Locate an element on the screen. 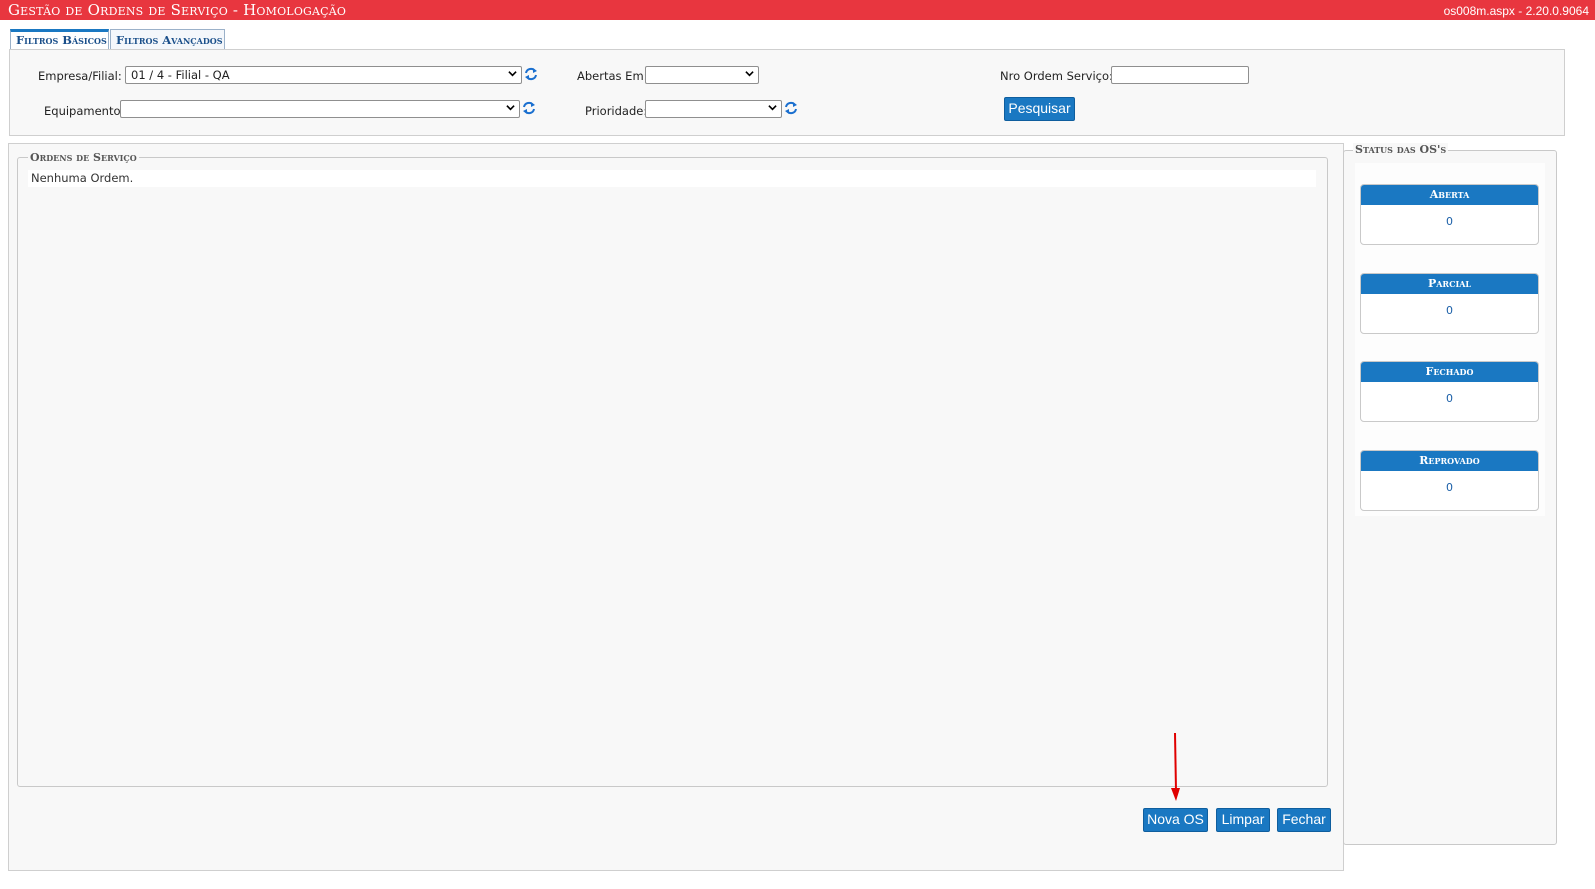 The width and height of the screenshot is (1595, 889). limpar-button: Limpar is located at coordinates (1243, 820).